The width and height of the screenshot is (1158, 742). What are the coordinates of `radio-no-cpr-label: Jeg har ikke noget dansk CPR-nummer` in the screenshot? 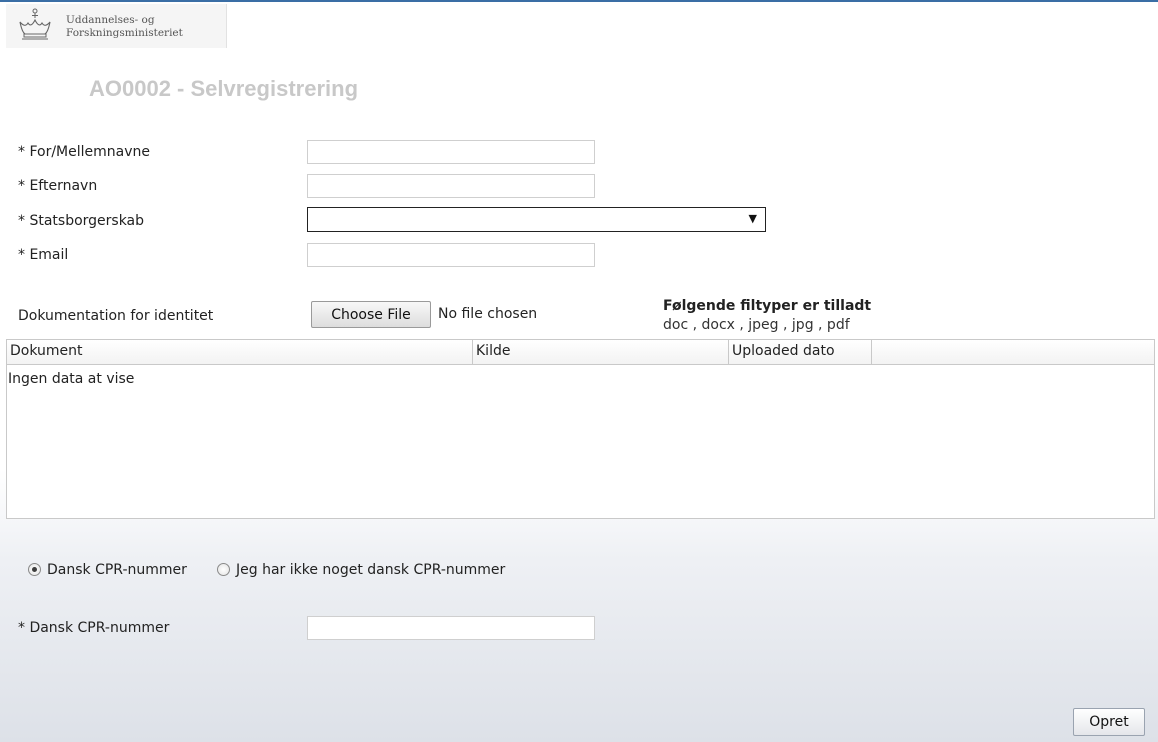 It's located at (370, 570).